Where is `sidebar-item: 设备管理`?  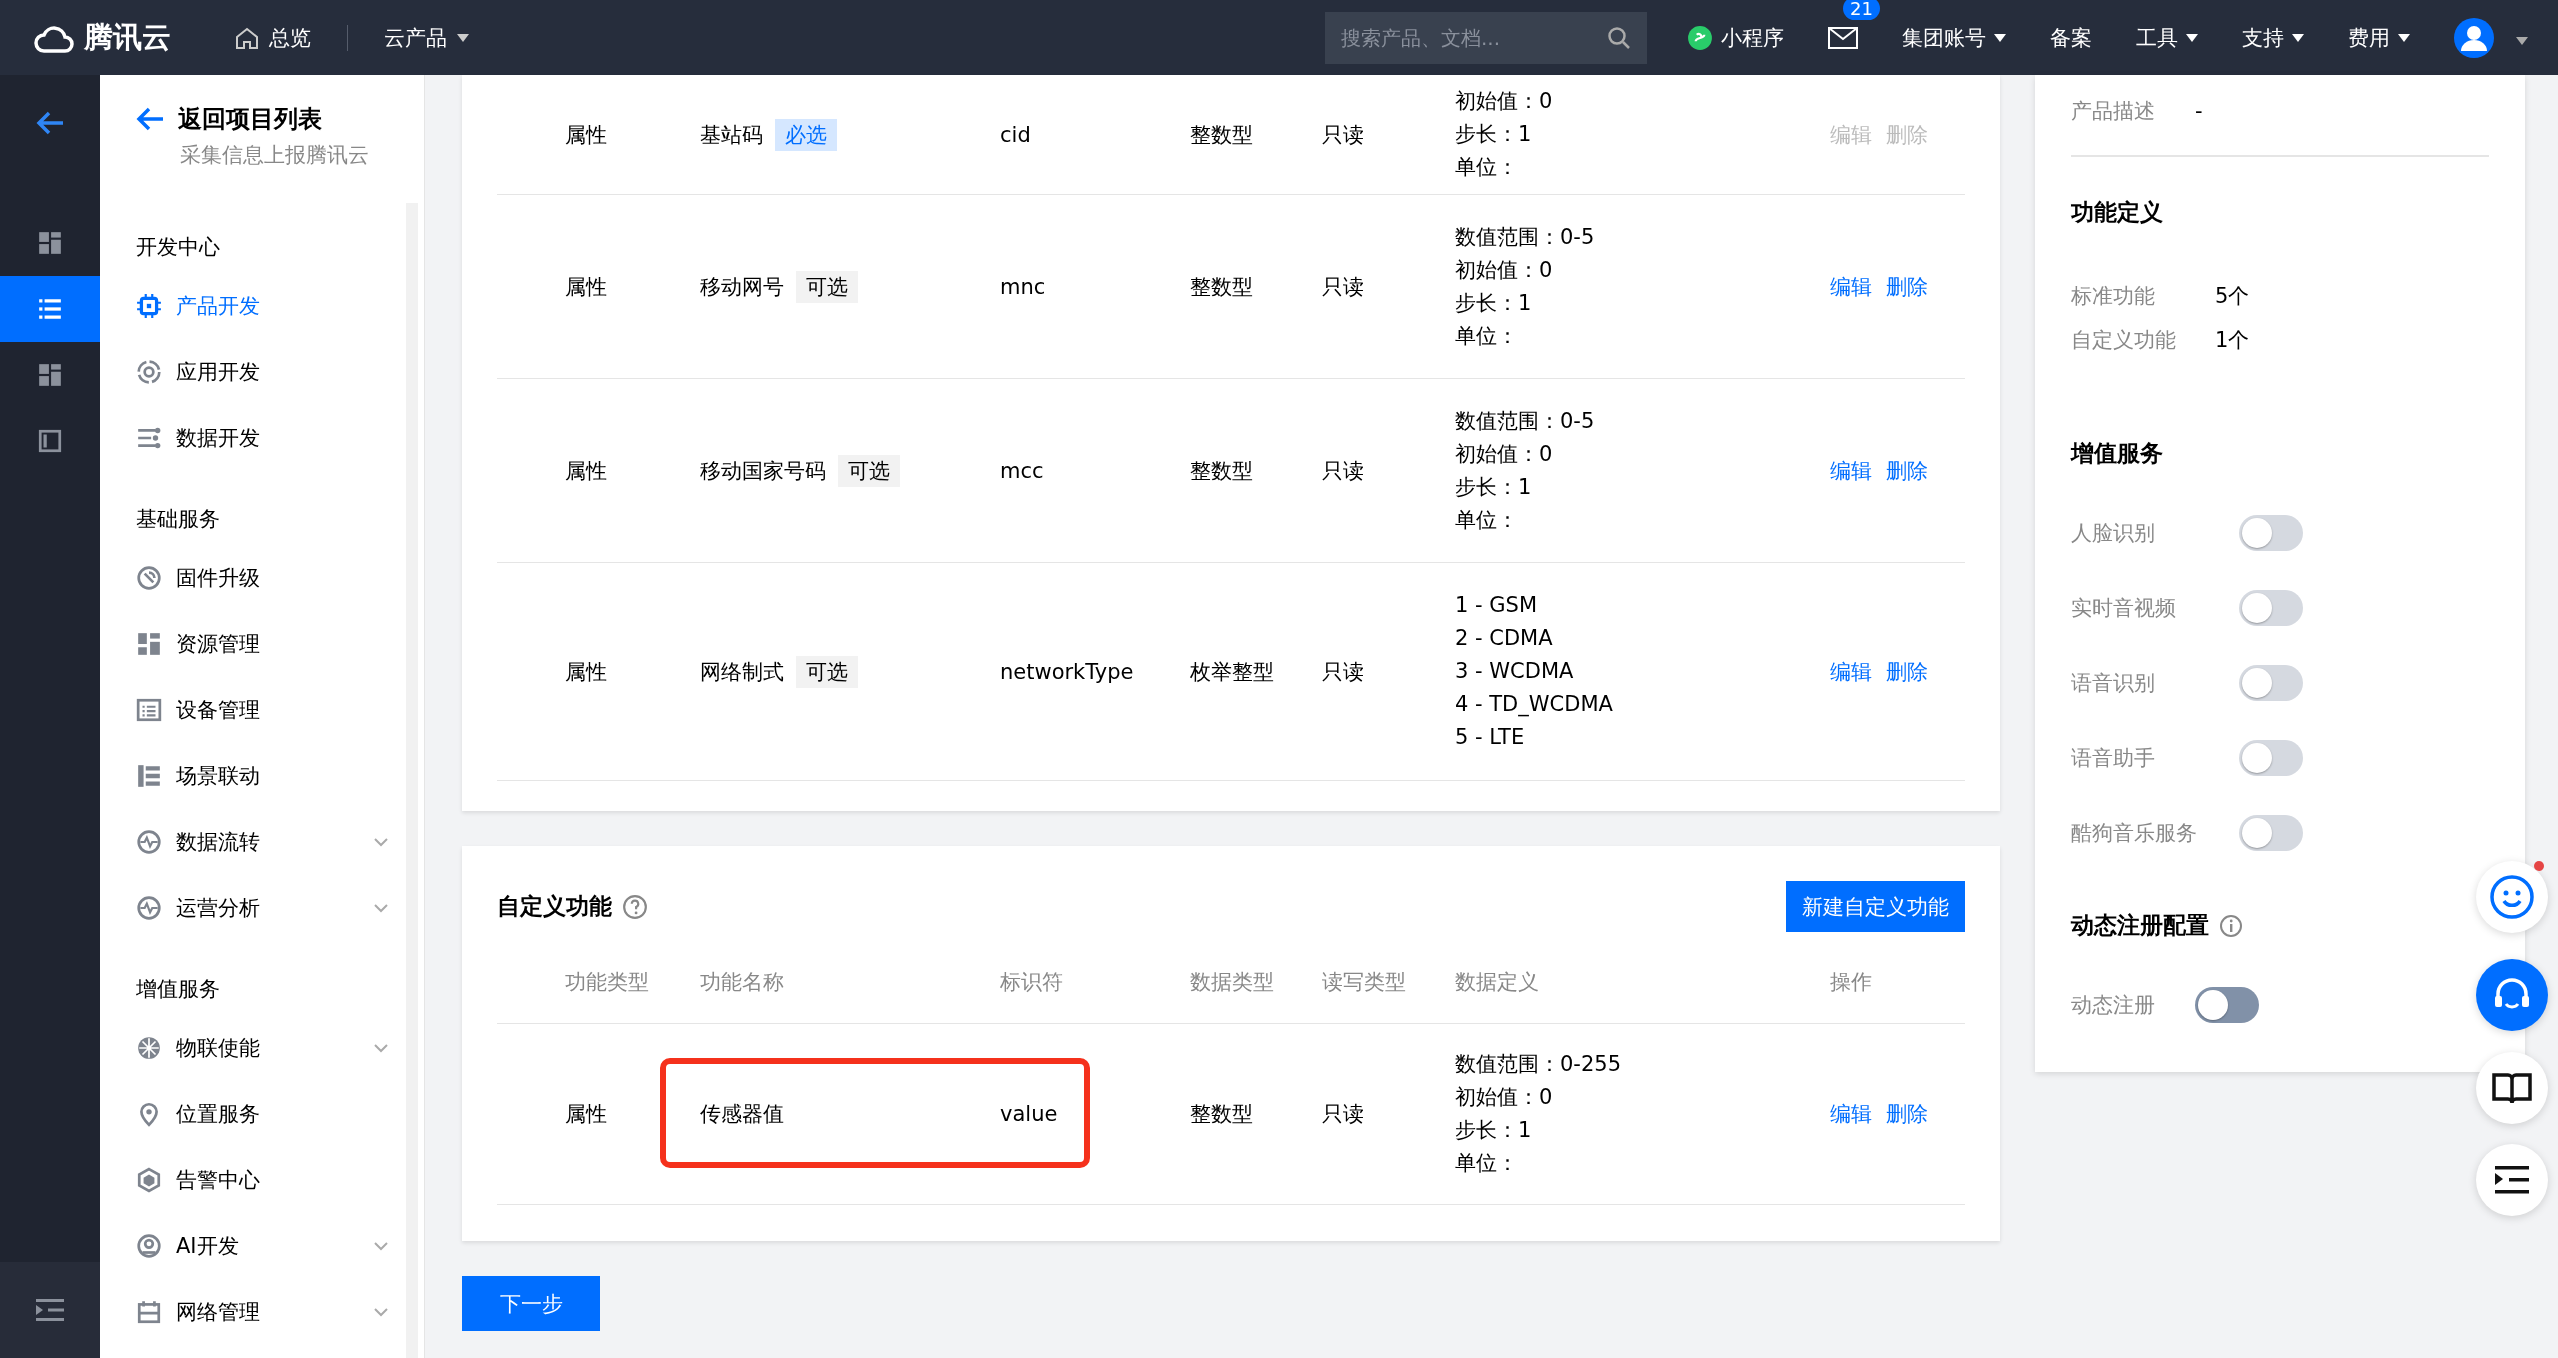
sidebar-item: 设备管理 is located at coordinates (262, 710).